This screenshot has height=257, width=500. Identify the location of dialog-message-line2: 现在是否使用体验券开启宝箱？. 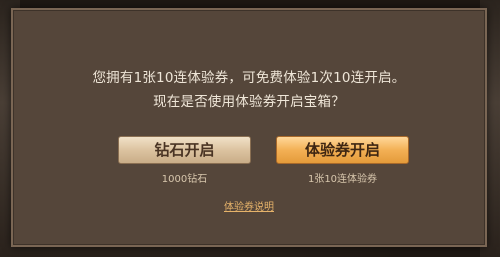
(249, 102).